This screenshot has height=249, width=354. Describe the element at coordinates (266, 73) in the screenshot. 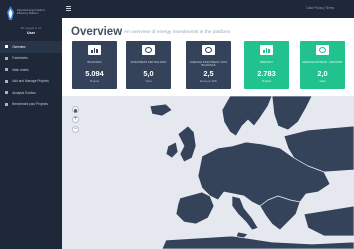

I see `card-value: 2.783` at that location.